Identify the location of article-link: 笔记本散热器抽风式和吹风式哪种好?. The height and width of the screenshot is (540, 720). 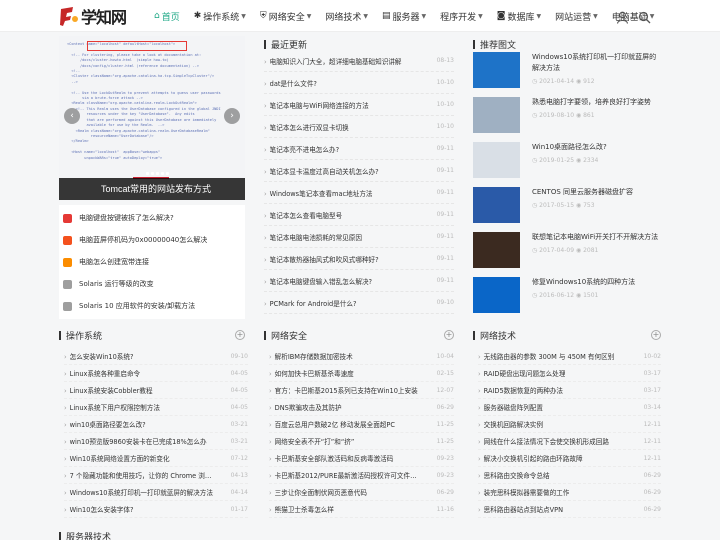
(321, 259).